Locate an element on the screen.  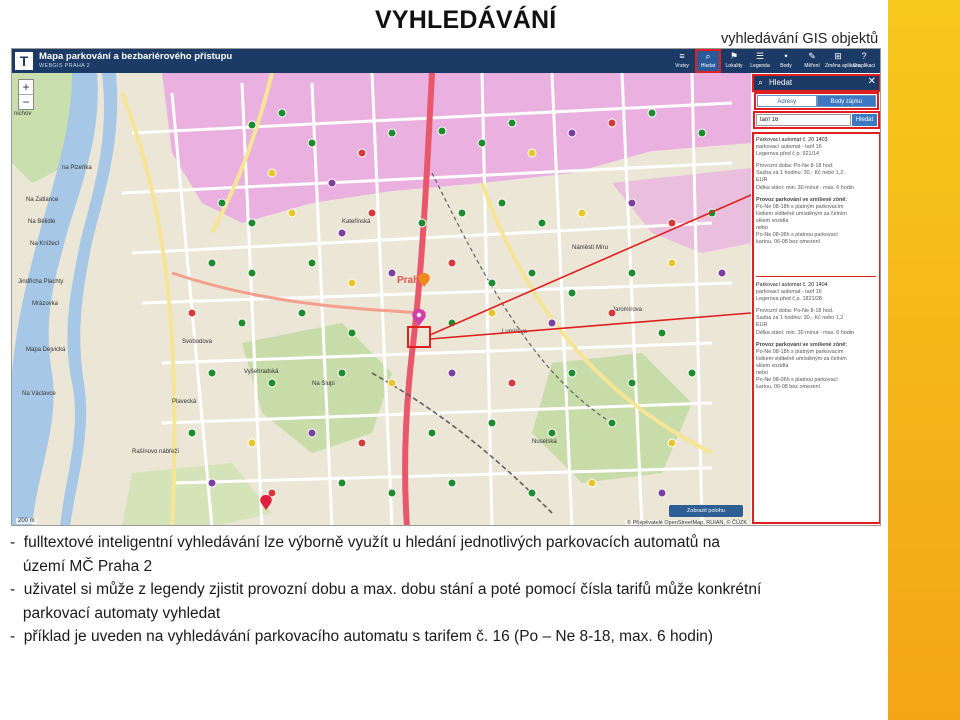
tool-hledat: ⌕ Hledat is located at coordinates (708, 61).